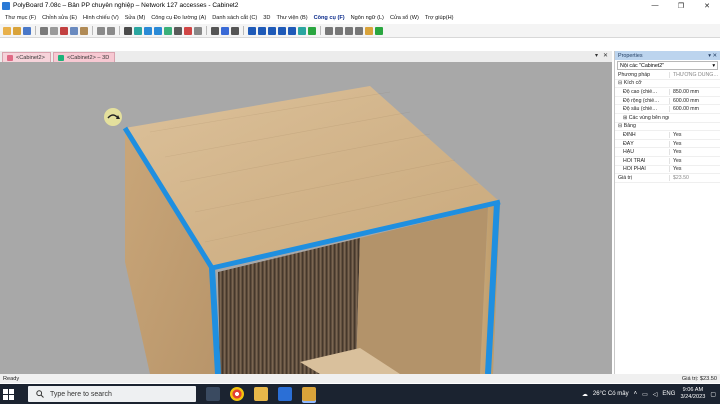 This screenshot has height=404, width=720. What do you see at coordinates (668, 394) in the screenshot?
I see `language-indicator: ENG` at bounding box center [668, 394].